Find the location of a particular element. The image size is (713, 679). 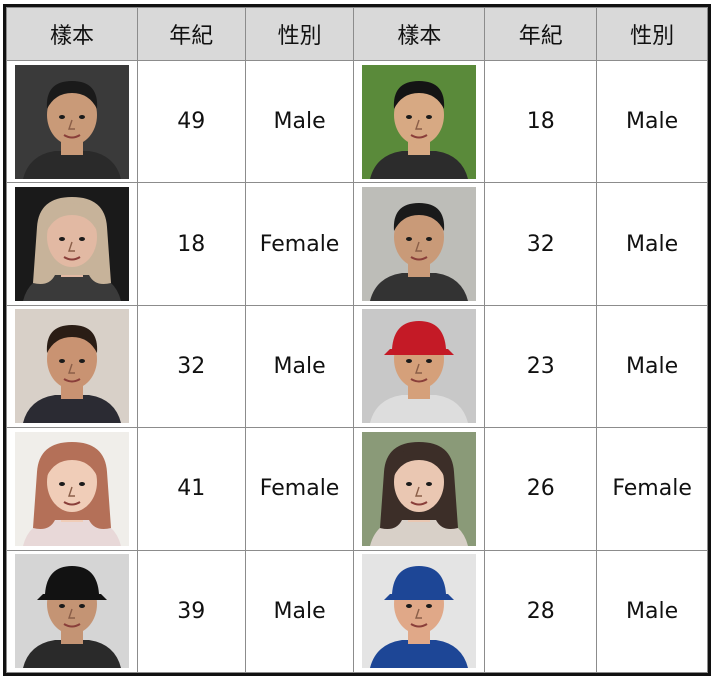

face-woman-pigtails is located at coordinates (71, 488).